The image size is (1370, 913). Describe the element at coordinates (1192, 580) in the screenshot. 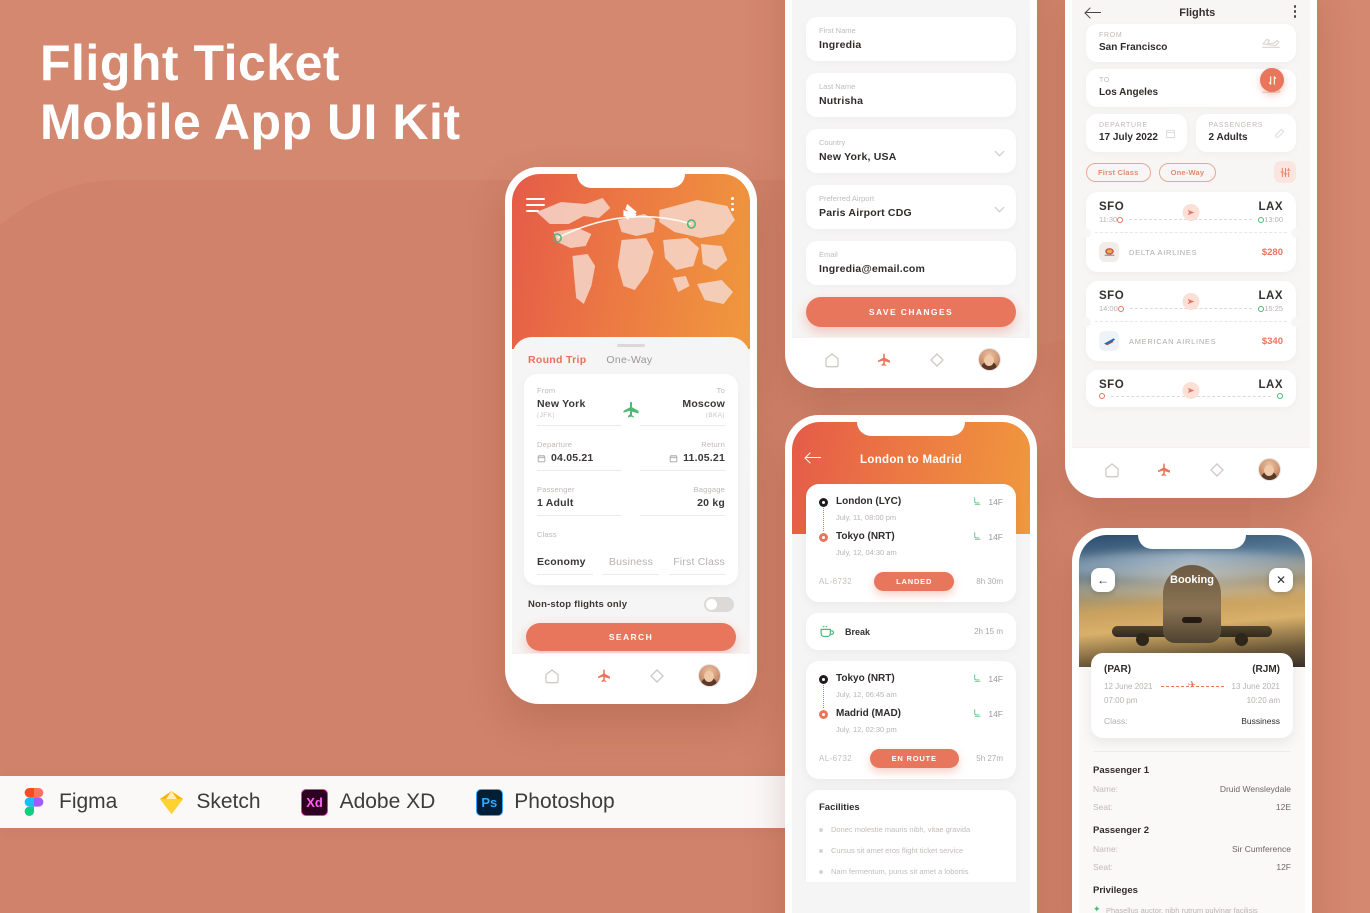

I see `screen-title: Booking` at that location.